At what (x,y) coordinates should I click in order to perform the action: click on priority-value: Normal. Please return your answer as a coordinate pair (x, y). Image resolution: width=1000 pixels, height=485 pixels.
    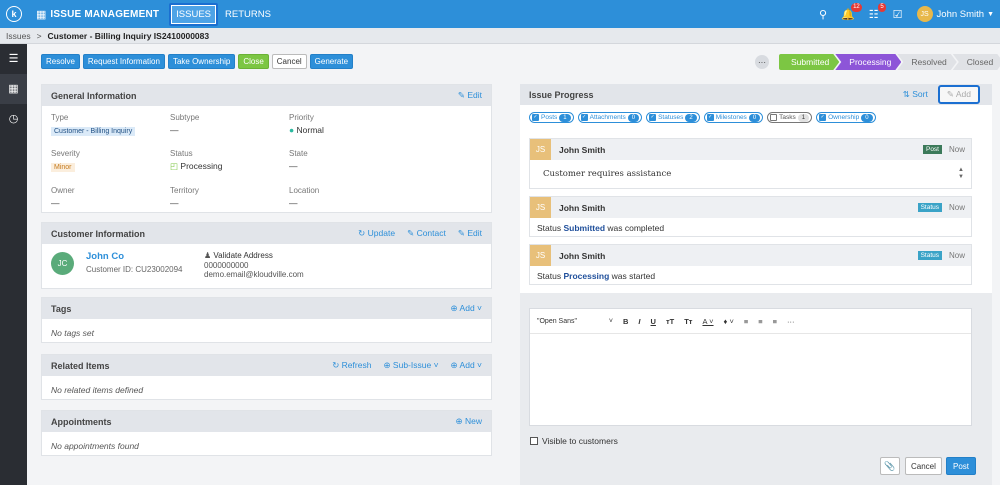
    Looking at the image, I should click on (310, 130).